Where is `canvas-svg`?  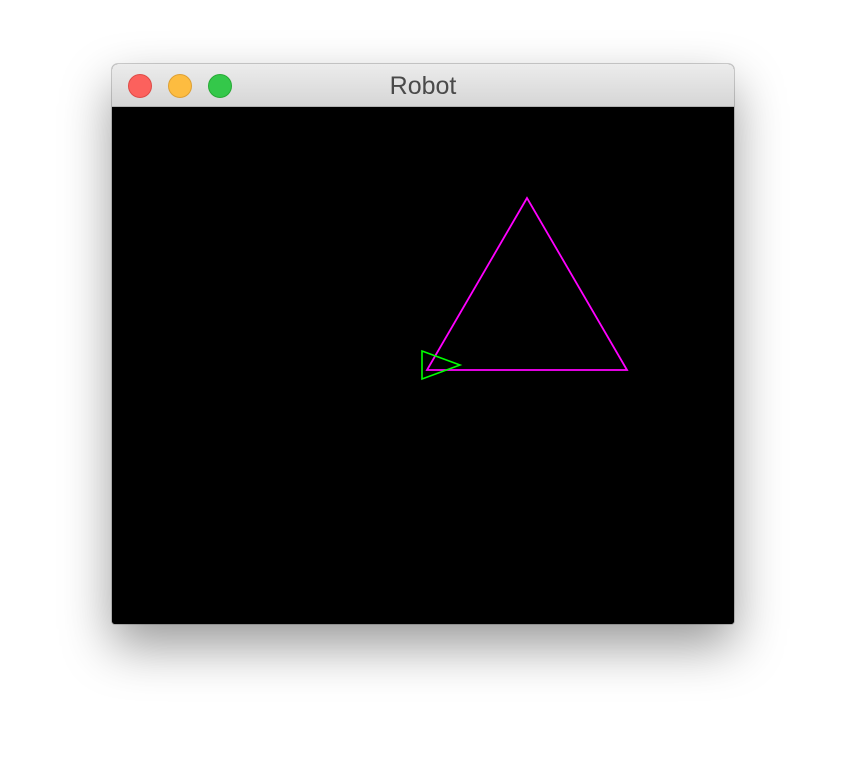 canvas-svg is located at coordinates (525, 288).